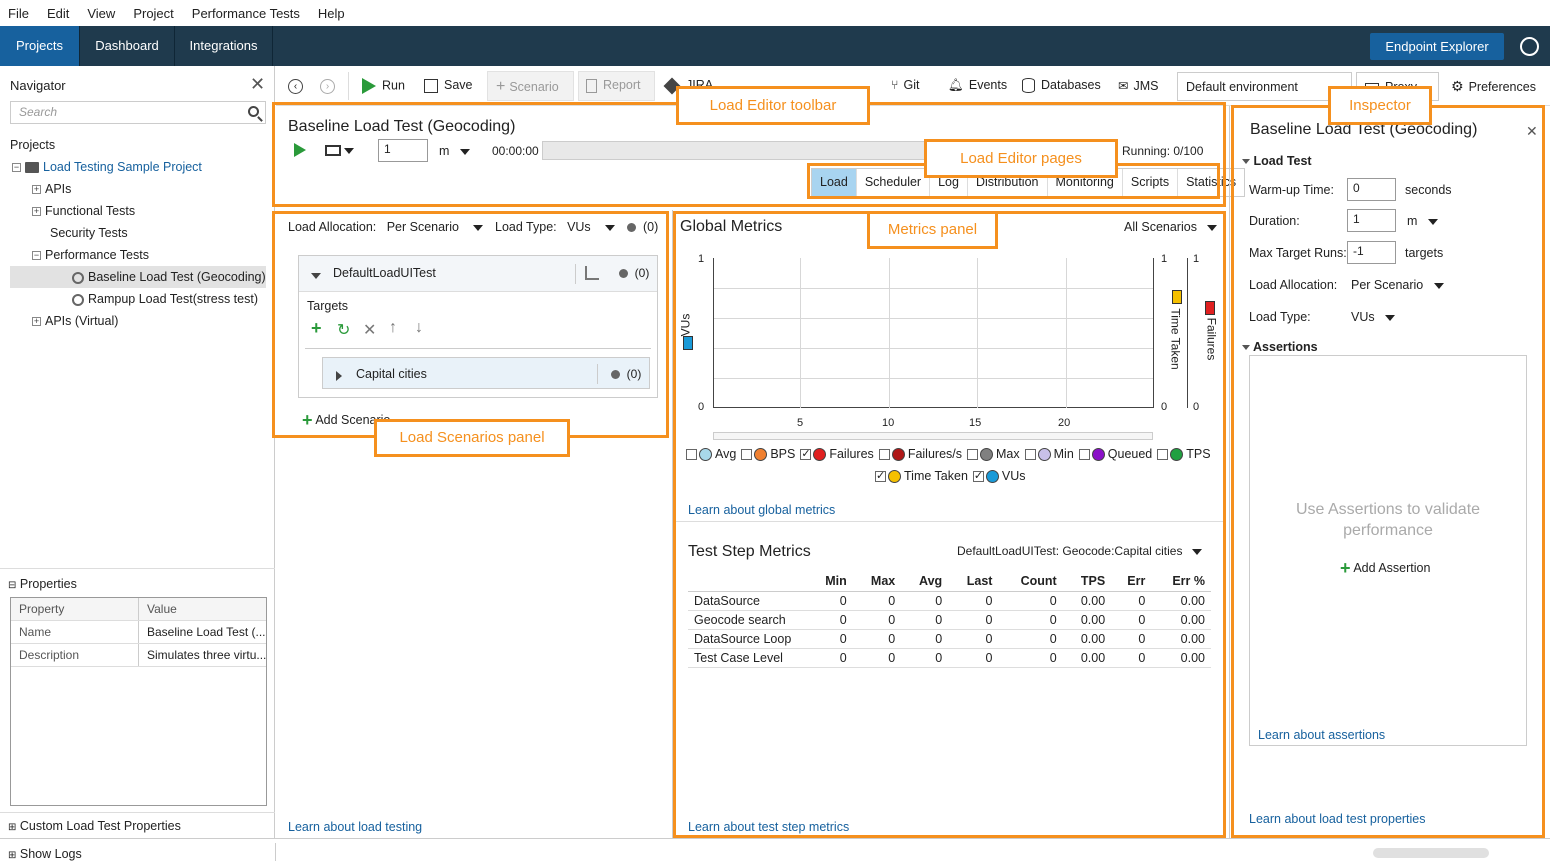  Describe the element at coordinates (773, 105) in the screenshot. I see `callout-load-editor-toolbar: Load Editor toolbar` at that location.